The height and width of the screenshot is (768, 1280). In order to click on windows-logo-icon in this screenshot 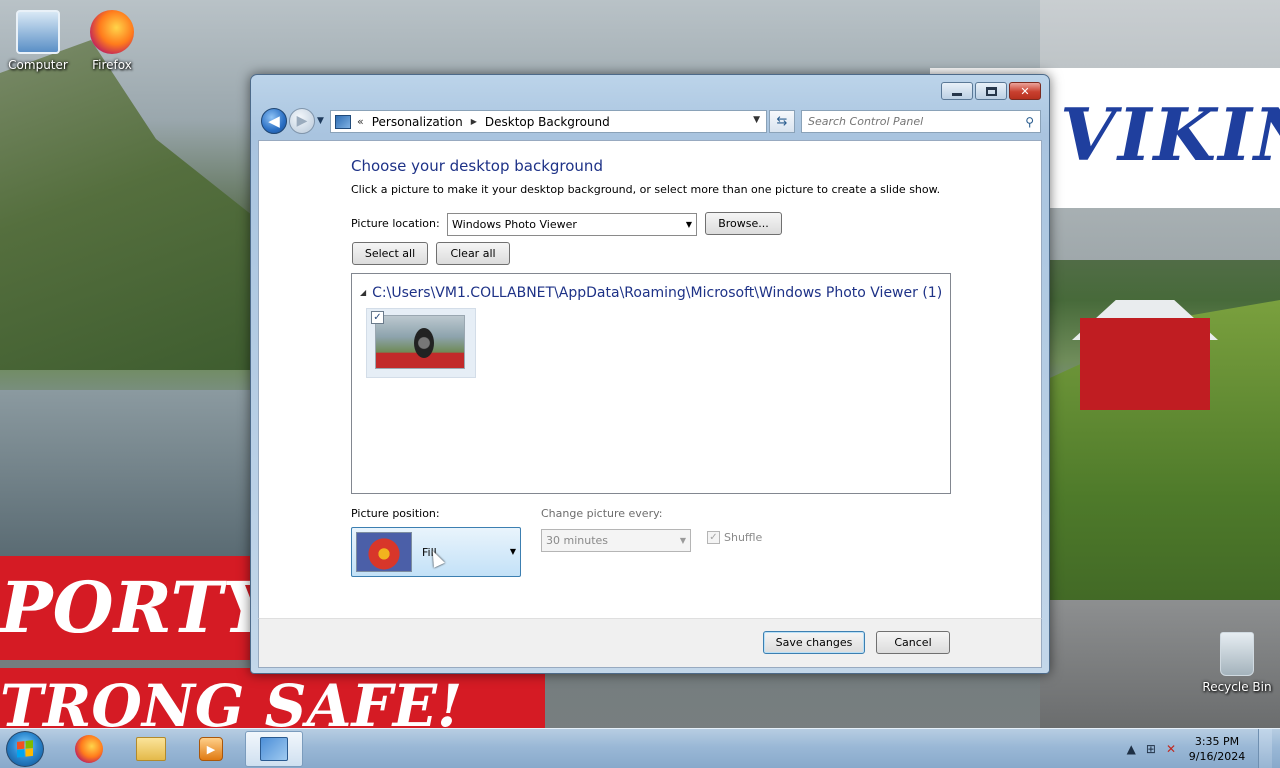, I will do `click(25, 749)`.